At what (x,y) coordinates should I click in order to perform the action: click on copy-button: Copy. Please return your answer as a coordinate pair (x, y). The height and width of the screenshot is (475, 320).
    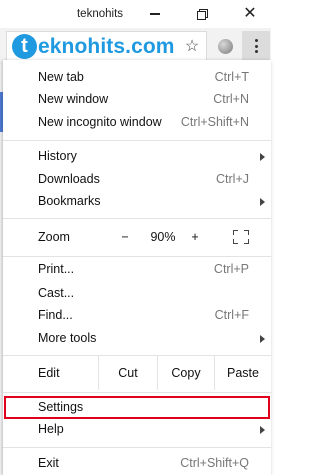
    Looking at the image, I should click on (186, 373).